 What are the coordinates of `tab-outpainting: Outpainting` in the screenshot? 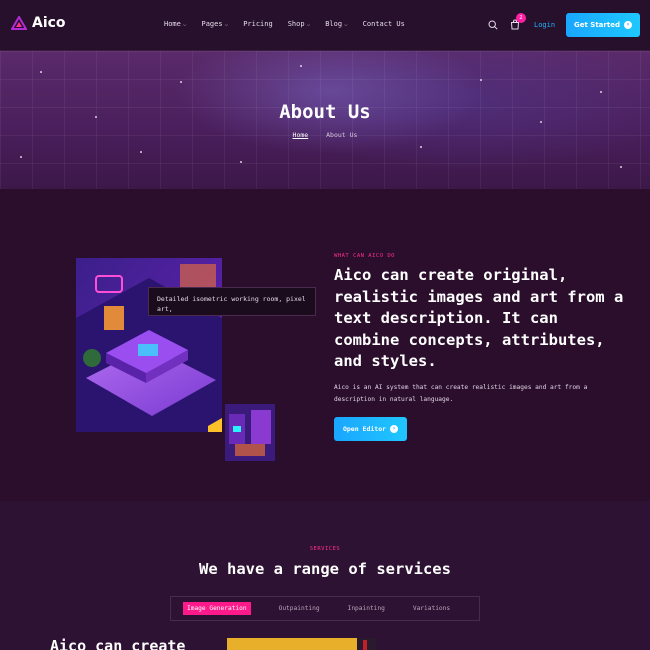 It's located at (299, 608).